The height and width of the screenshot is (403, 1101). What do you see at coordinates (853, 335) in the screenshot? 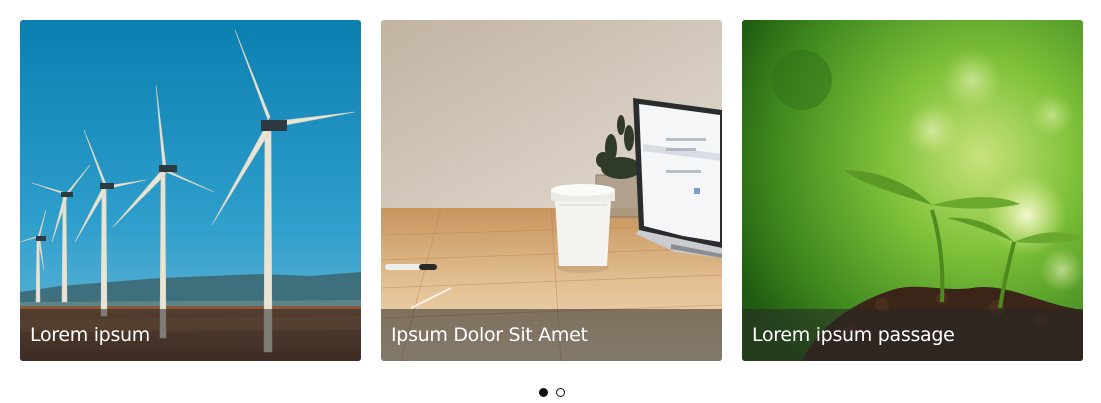
I see `slide-caption-text: Lorem ipsum passage` at bounding box center [853, 335].